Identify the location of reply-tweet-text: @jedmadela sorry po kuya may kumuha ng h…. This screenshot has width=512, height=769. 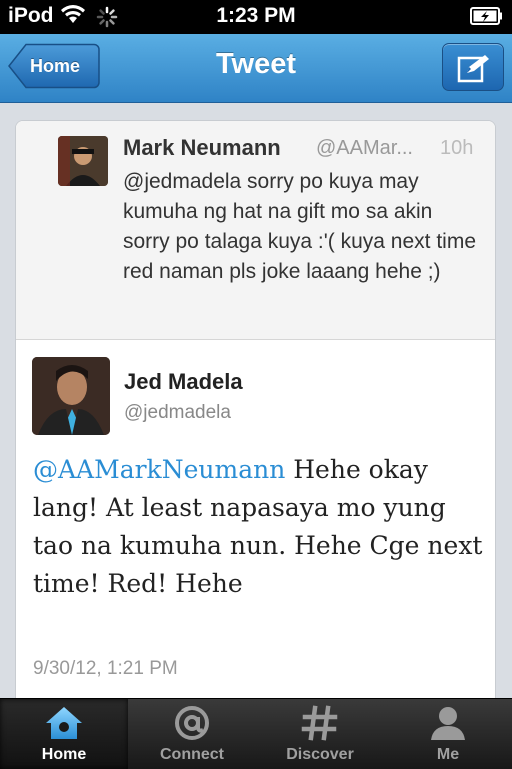
(300, 226).